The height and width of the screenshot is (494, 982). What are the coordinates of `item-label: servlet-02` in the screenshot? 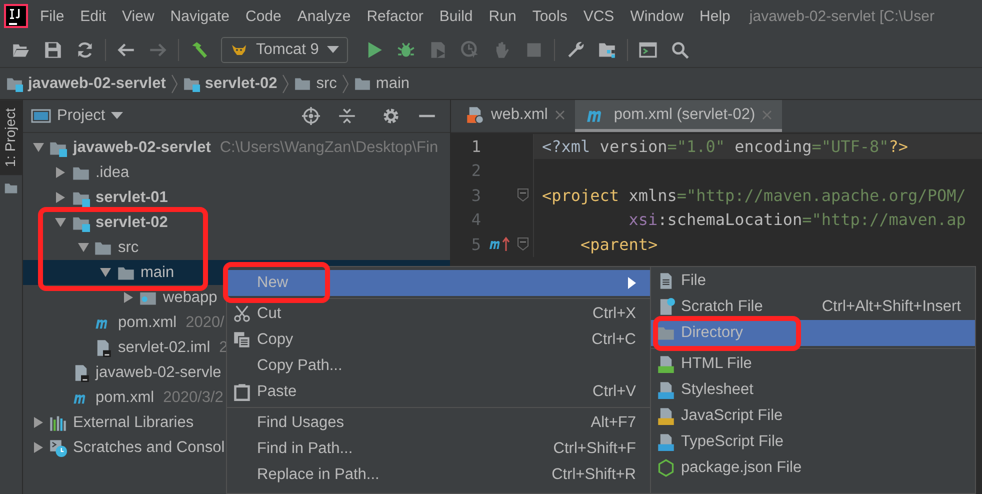 It's located at (132, 223).